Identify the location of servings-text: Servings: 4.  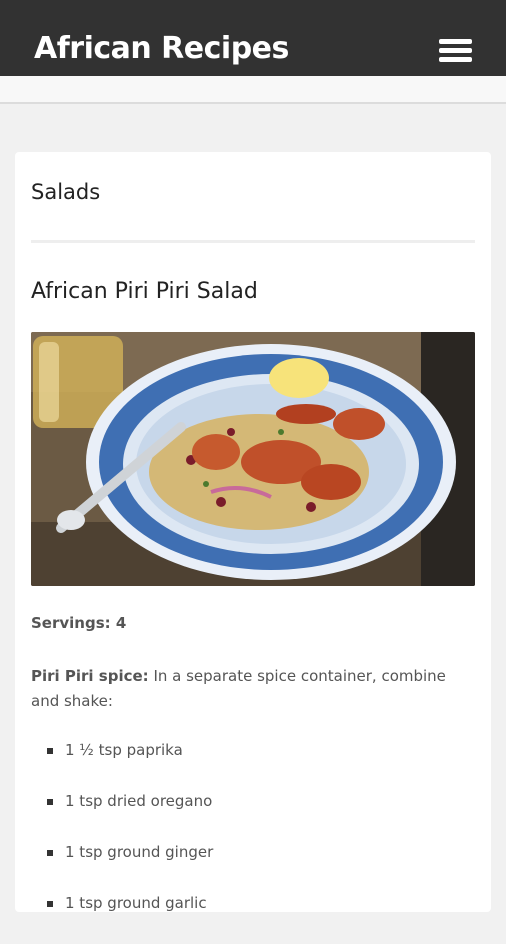
(79, 623).